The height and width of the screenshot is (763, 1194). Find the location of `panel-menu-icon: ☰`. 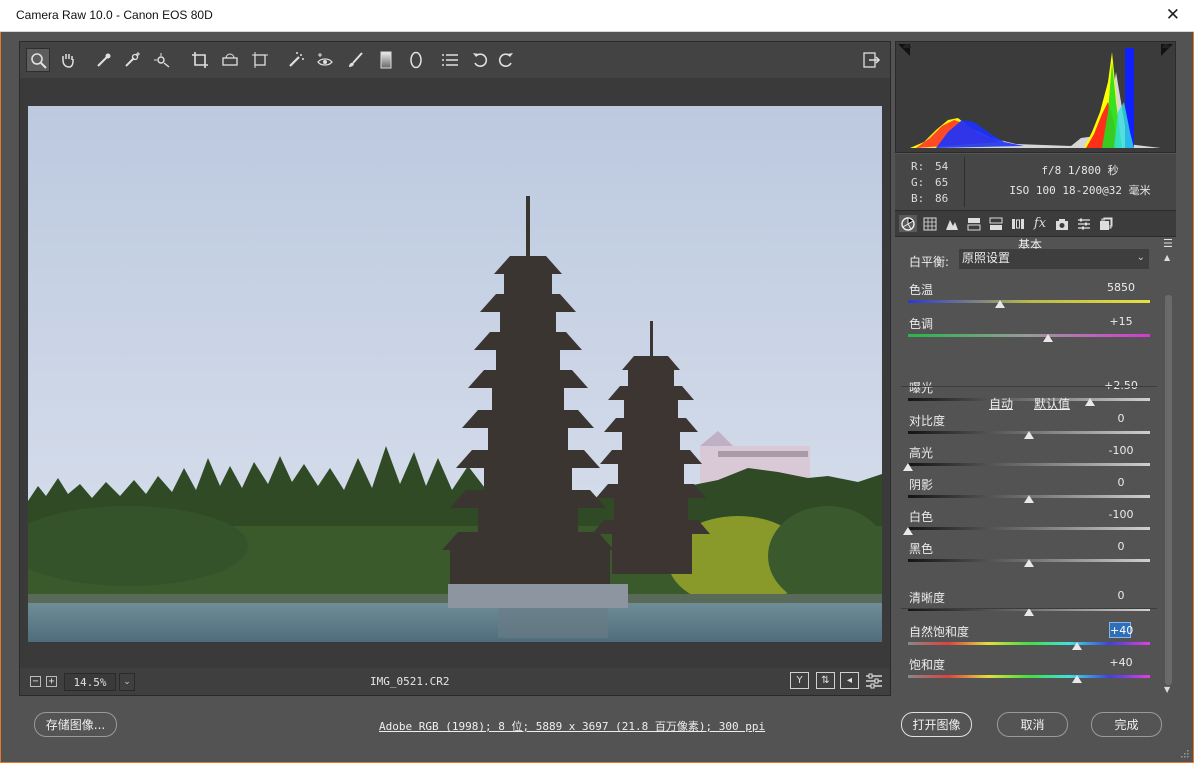

panel-menu-icon: ☰ is located at coordinates (1168, 243).